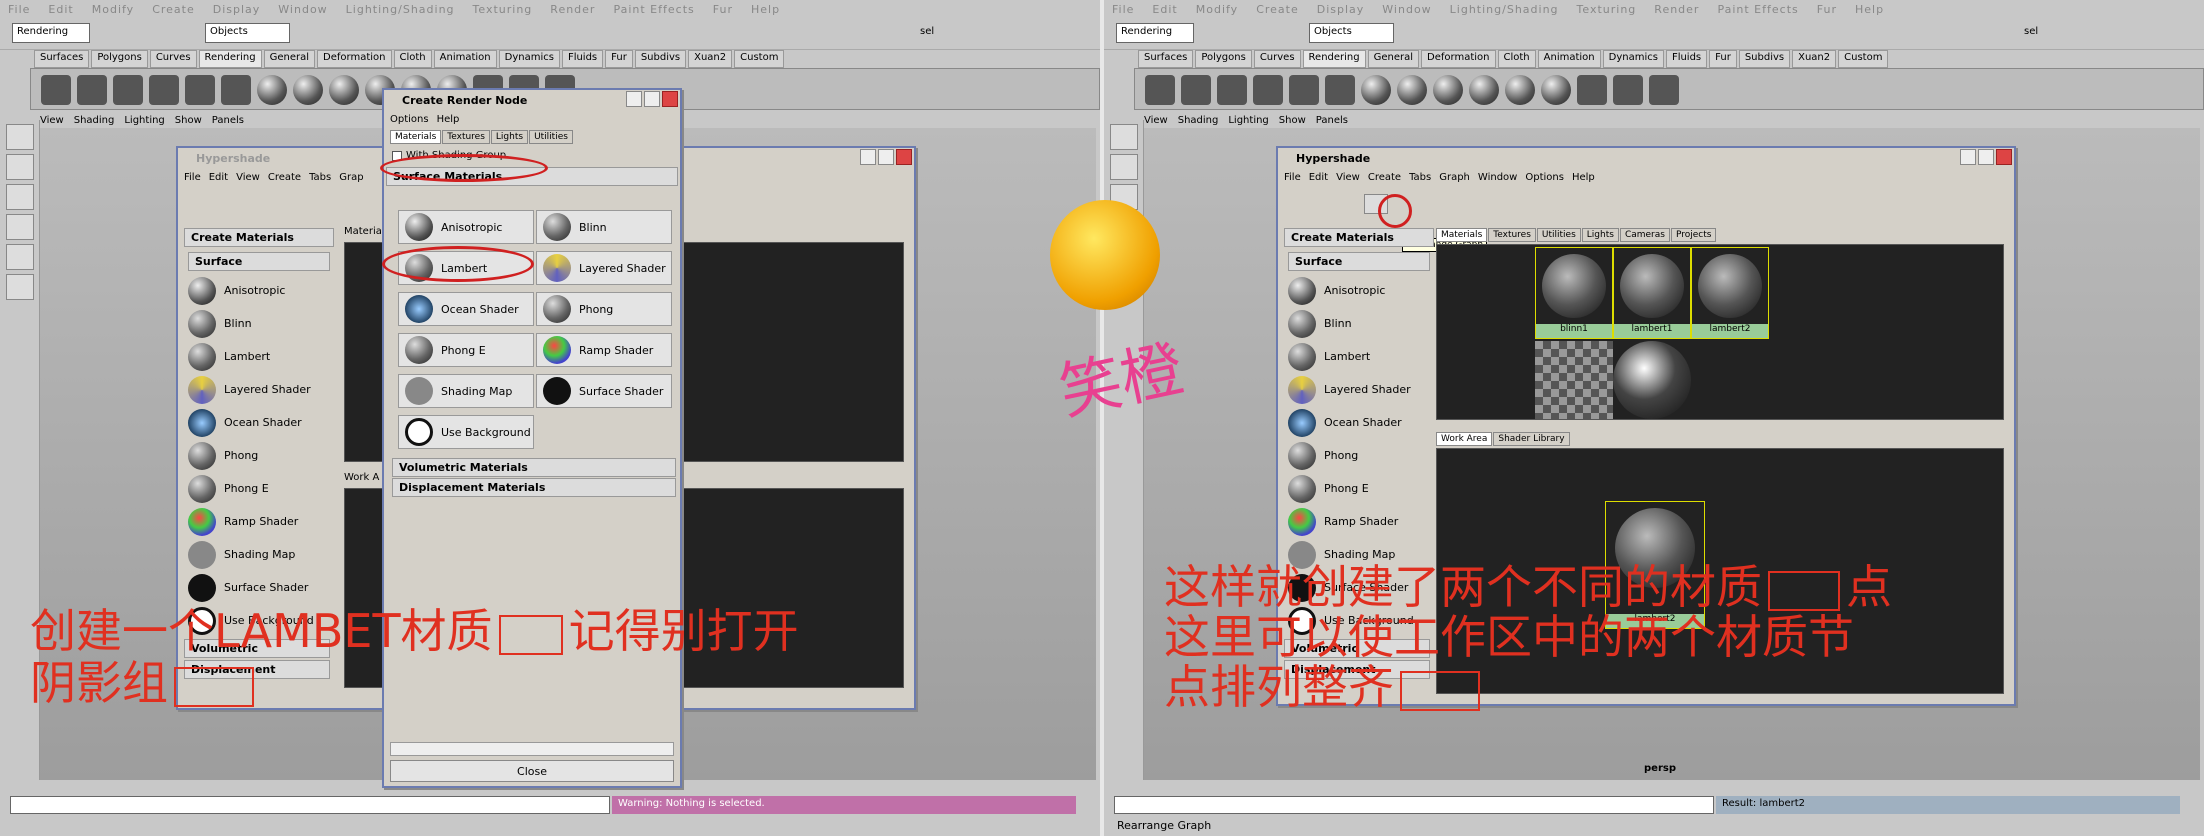  Describe the element at coordinates (1644, 235) in the screenshot. I see `tab-cameras: Cameras` at that location.